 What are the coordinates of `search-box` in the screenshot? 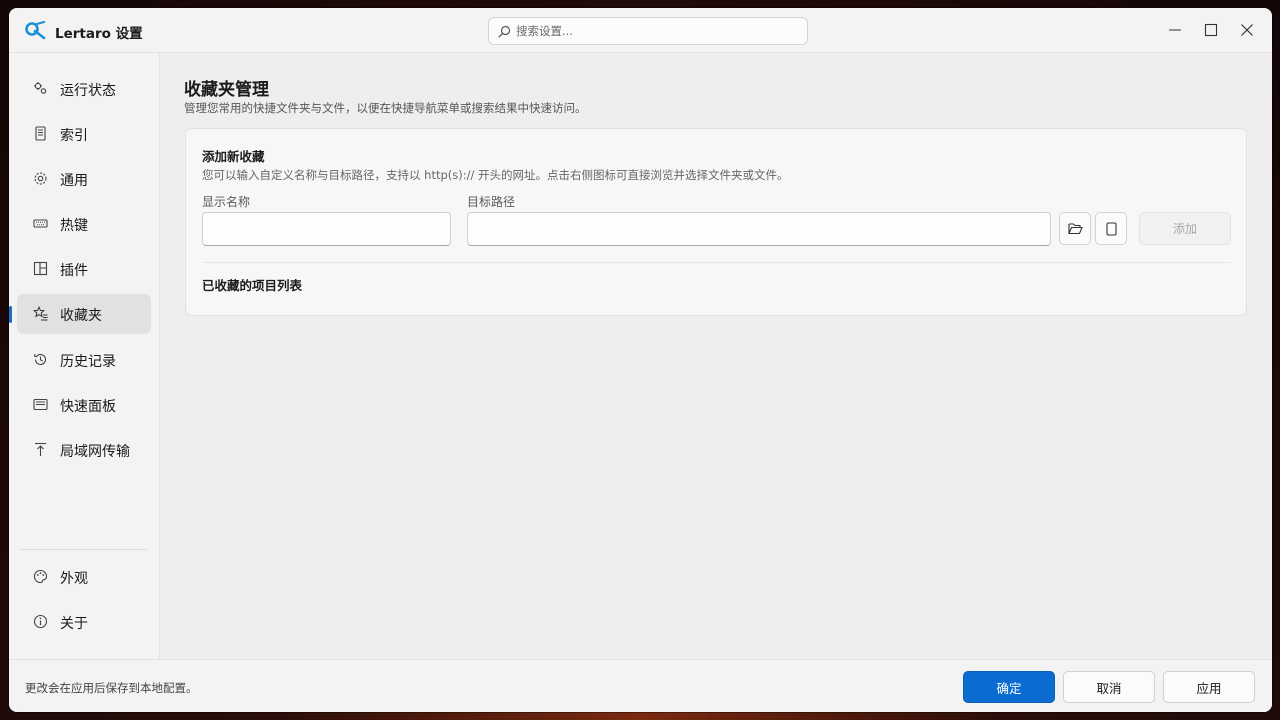 It's located at (648, 31).